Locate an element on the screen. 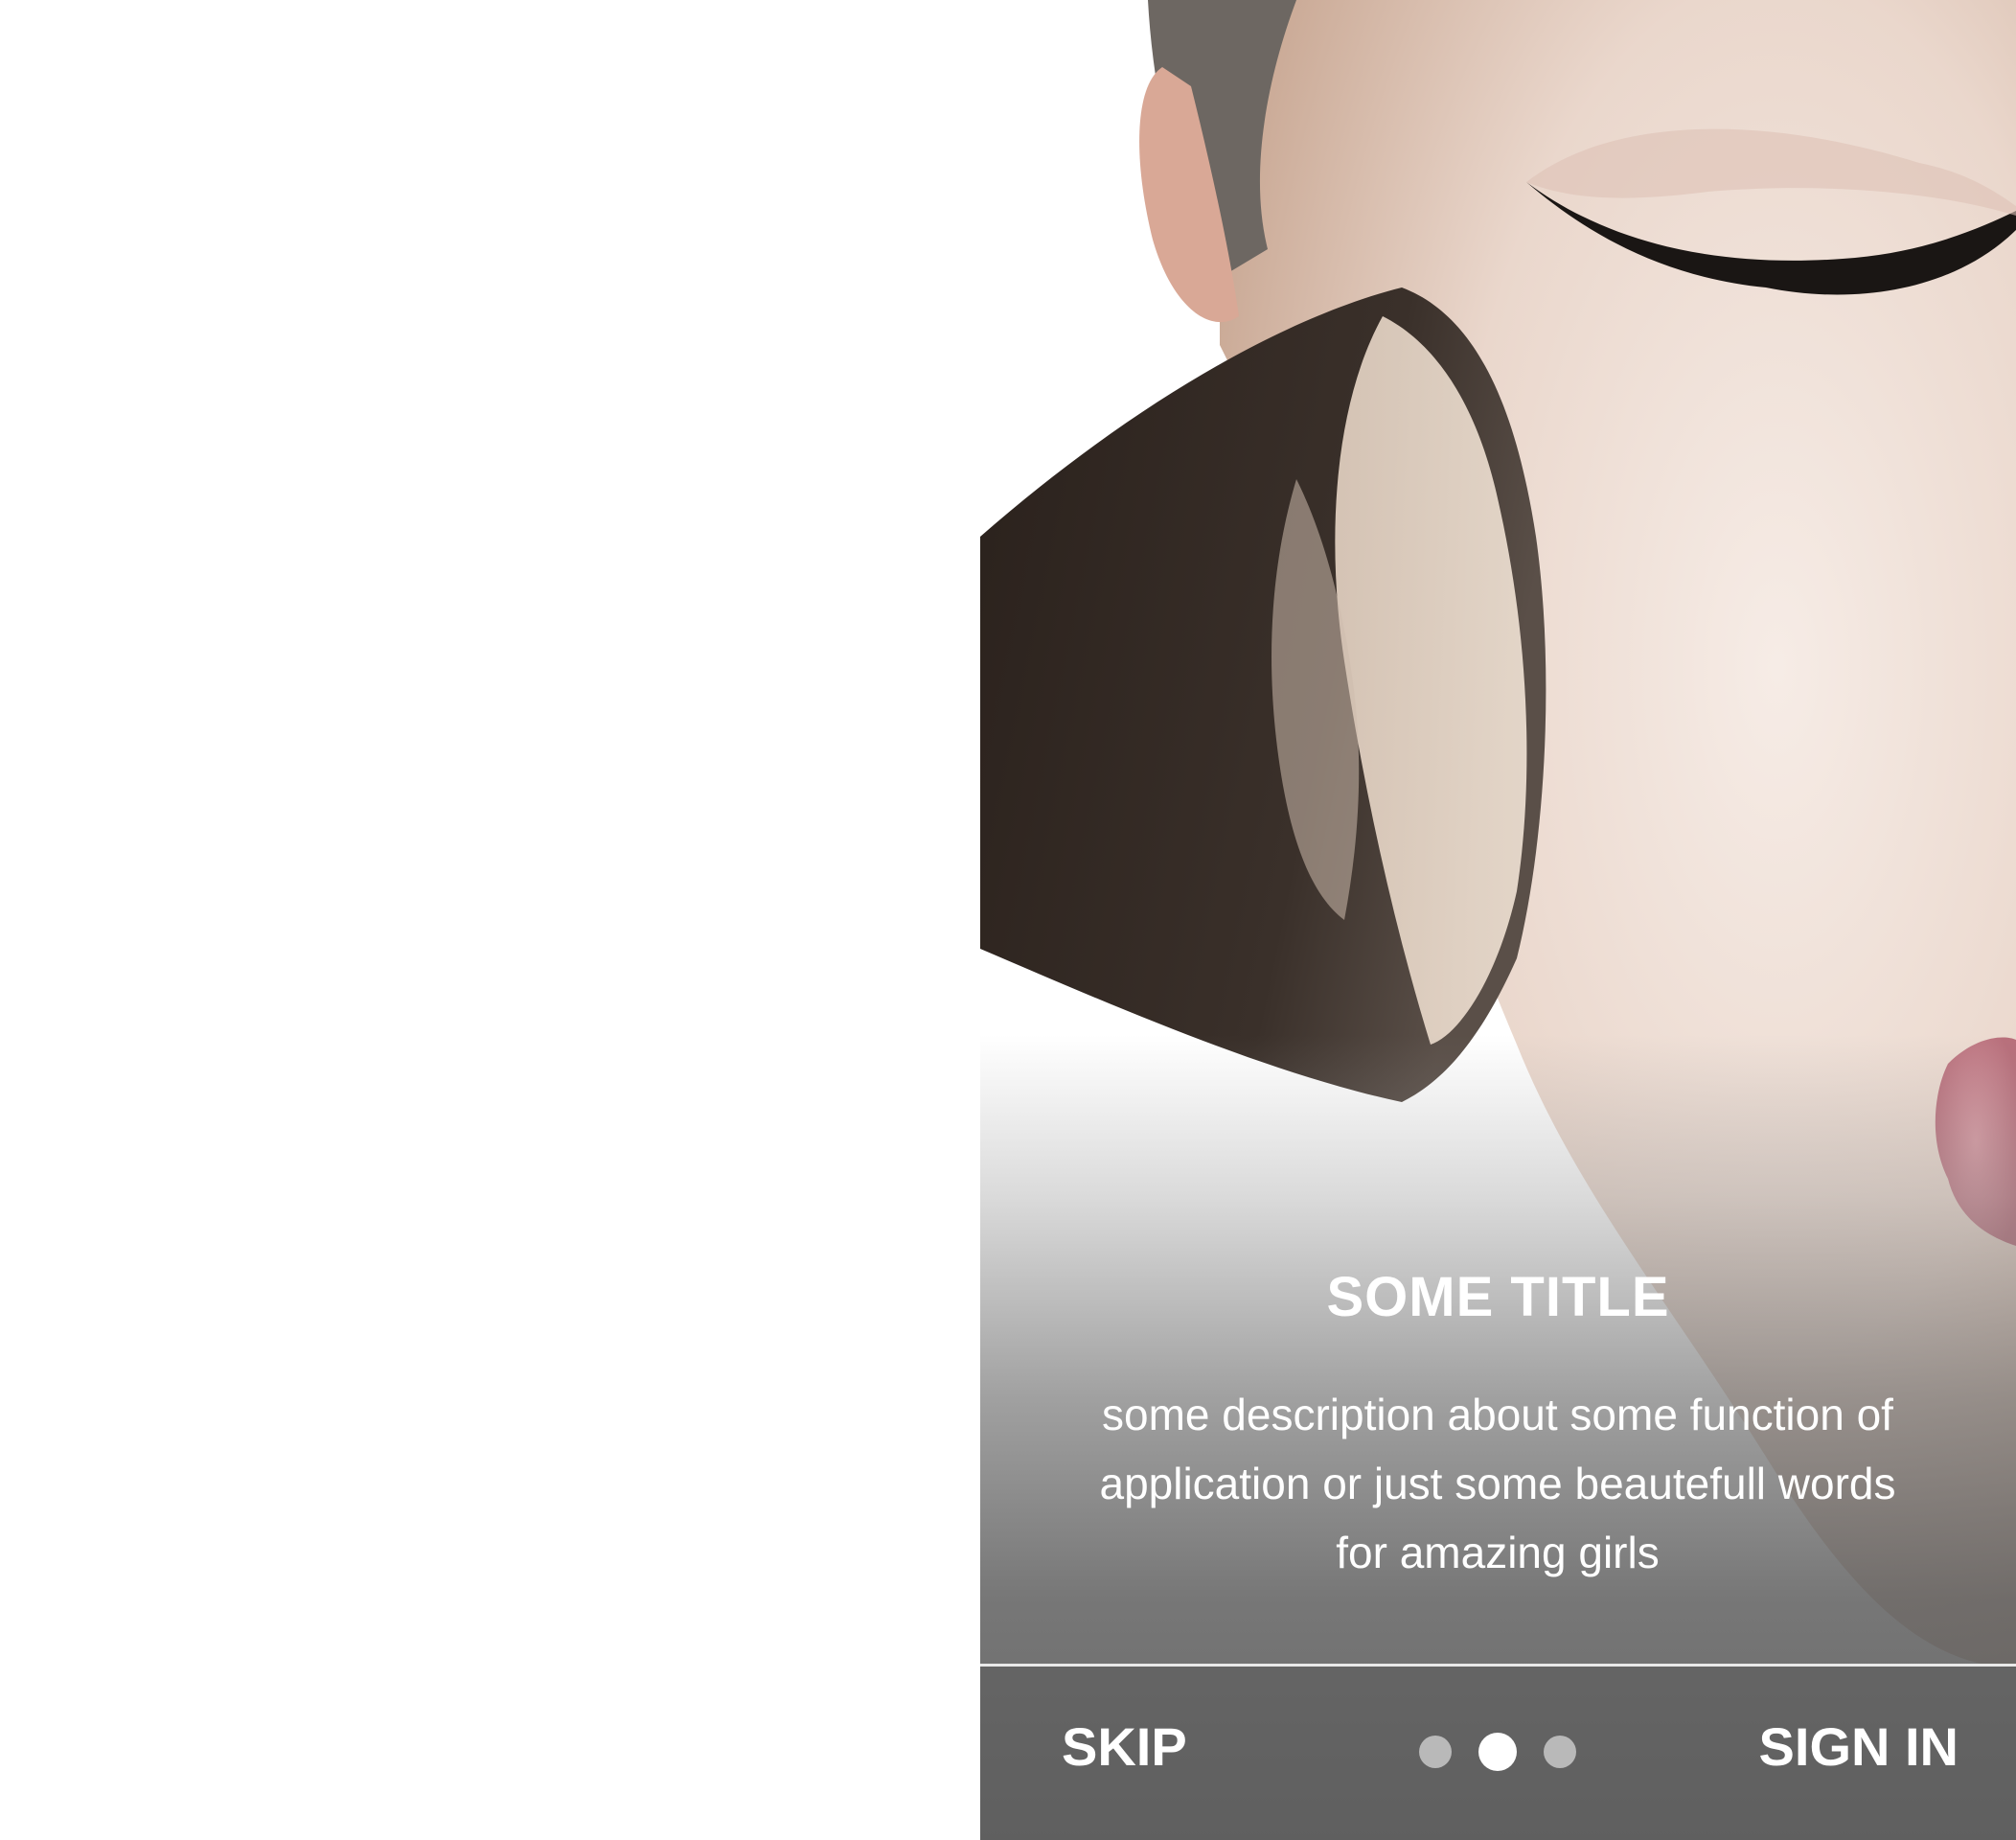 The image size is (2016, 1840). page-dot-2-active is located at coordinates (1497, 1752).